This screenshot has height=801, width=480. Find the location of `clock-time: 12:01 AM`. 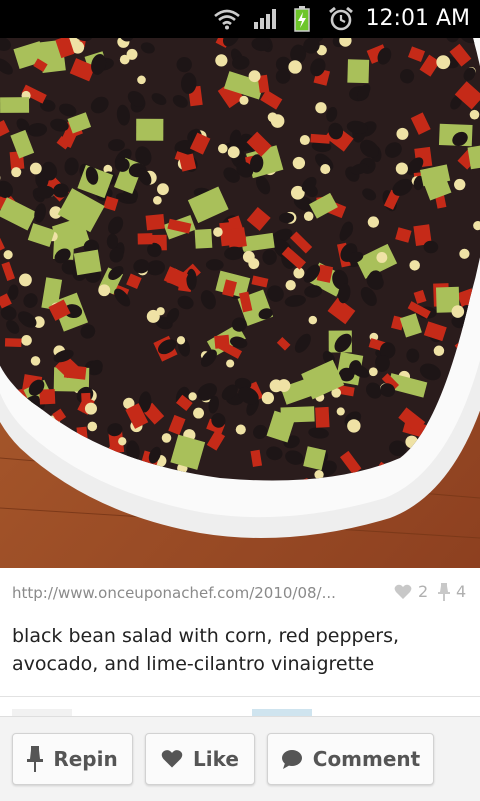

clock-time: 12:01 AM is located at coordinates (418, 19).